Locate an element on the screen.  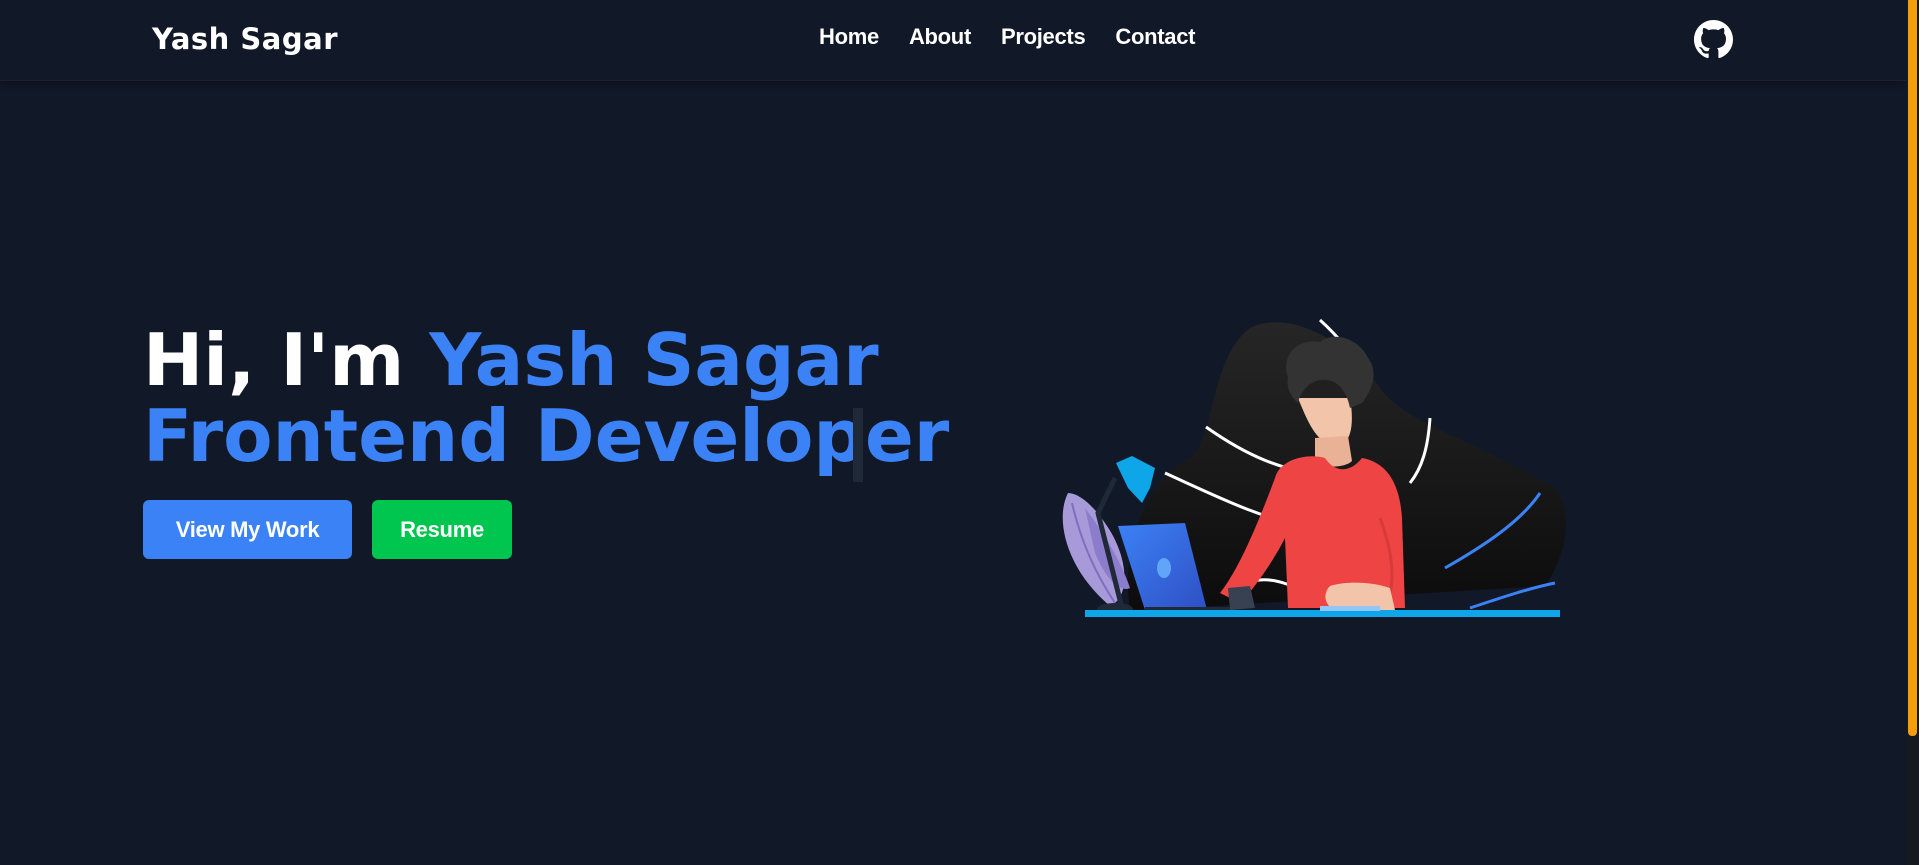
github-icon is located at coordinates (1713, 39).